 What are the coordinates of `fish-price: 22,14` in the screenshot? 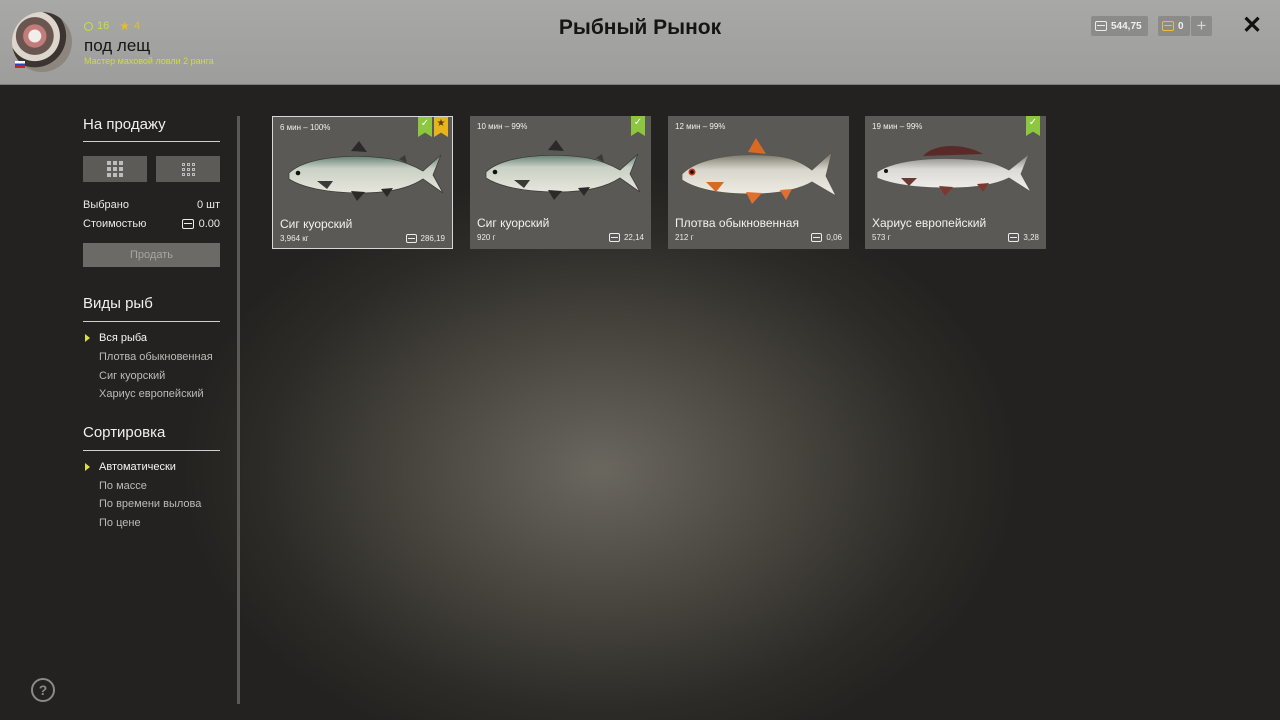 It's located at (626, 237).